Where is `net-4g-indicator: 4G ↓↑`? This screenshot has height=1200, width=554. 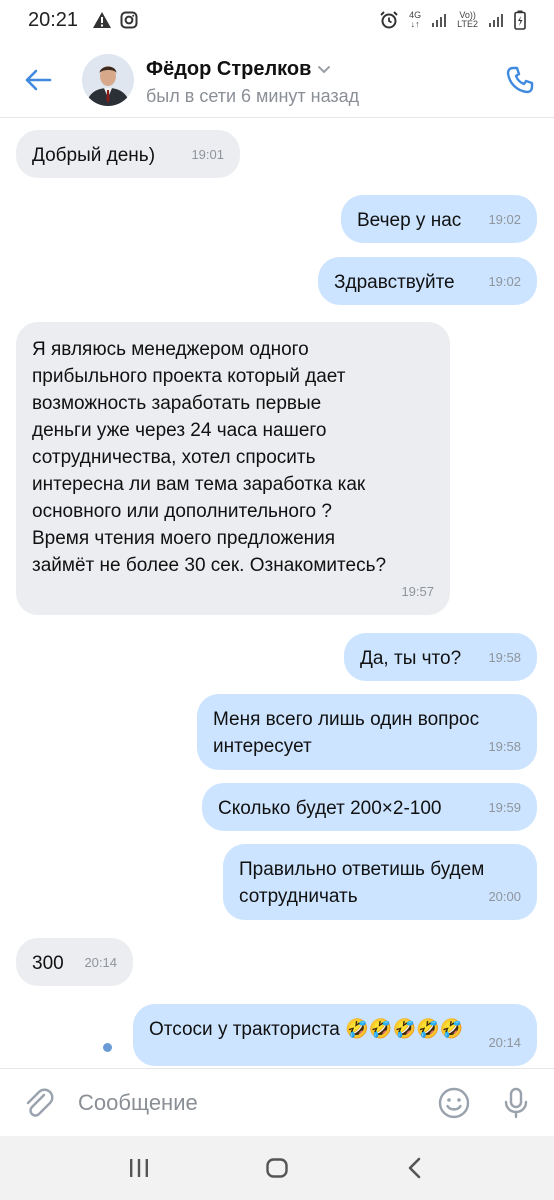
net-4g-indicator: 4G ↓↑ is located at coordinates (415, 19).